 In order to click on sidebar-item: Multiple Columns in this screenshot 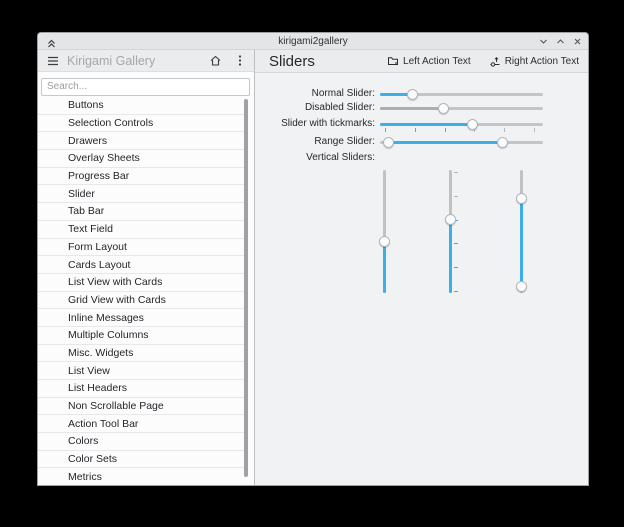, I will do `click(142, 336)`.